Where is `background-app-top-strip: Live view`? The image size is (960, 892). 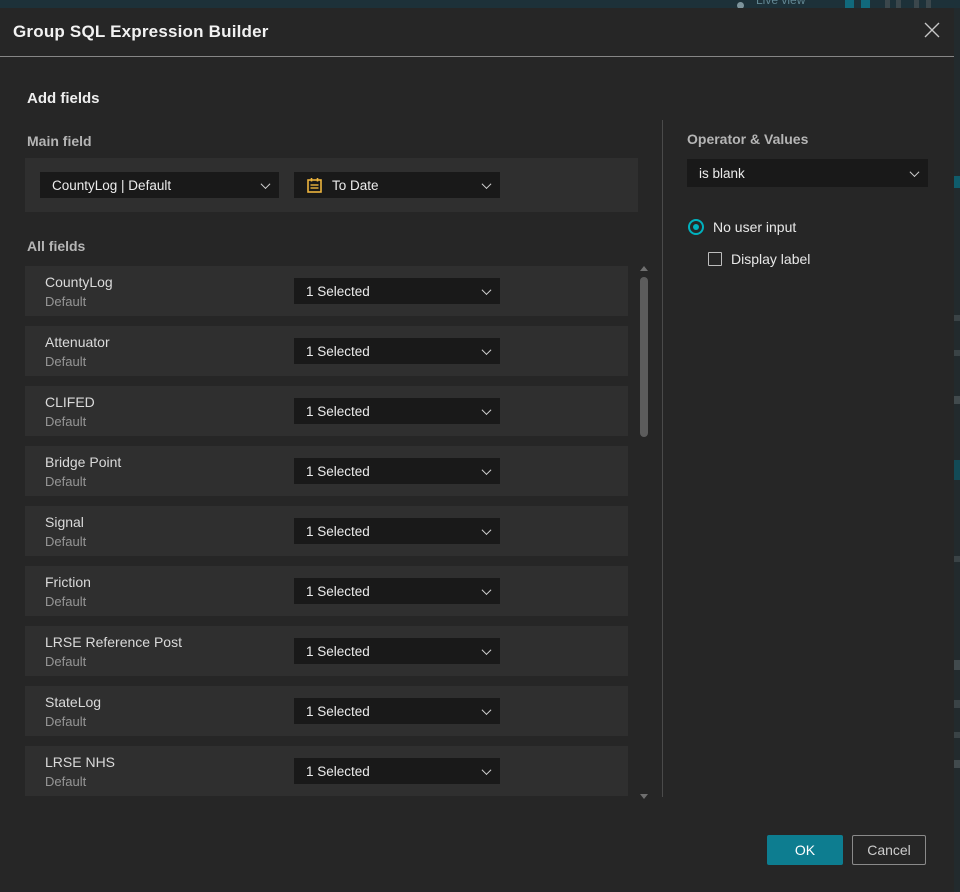 background-app-top-strip: Live view is located at coordinates (480, 4).